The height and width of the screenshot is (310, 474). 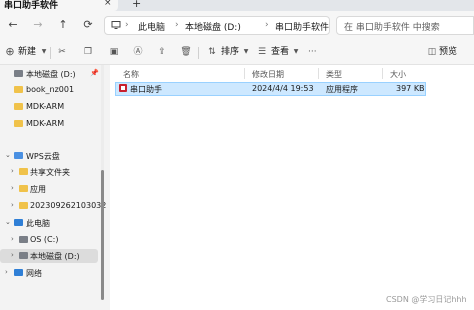 I want to click on file-size: 397 KB, so click(x=410, y=88).